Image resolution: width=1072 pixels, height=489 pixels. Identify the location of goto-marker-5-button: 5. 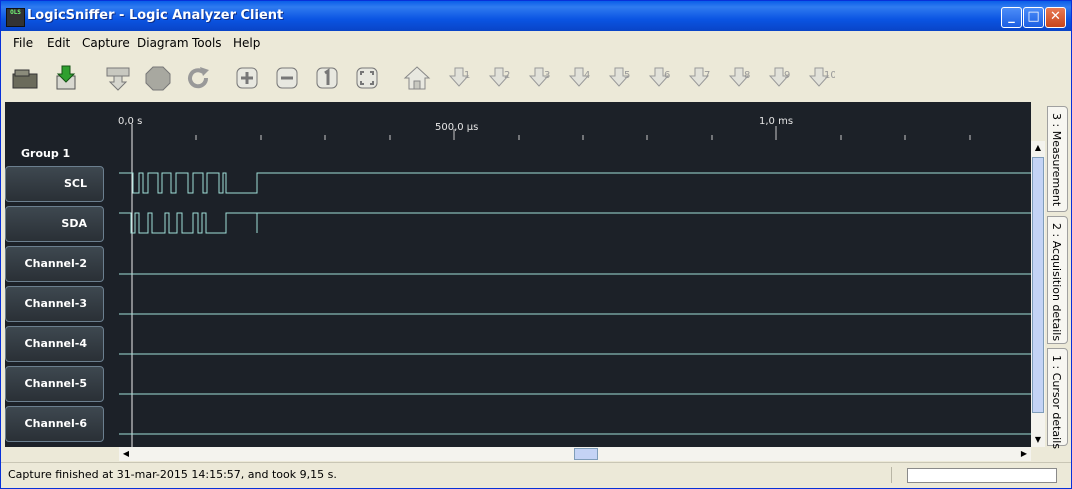
(621, 78).